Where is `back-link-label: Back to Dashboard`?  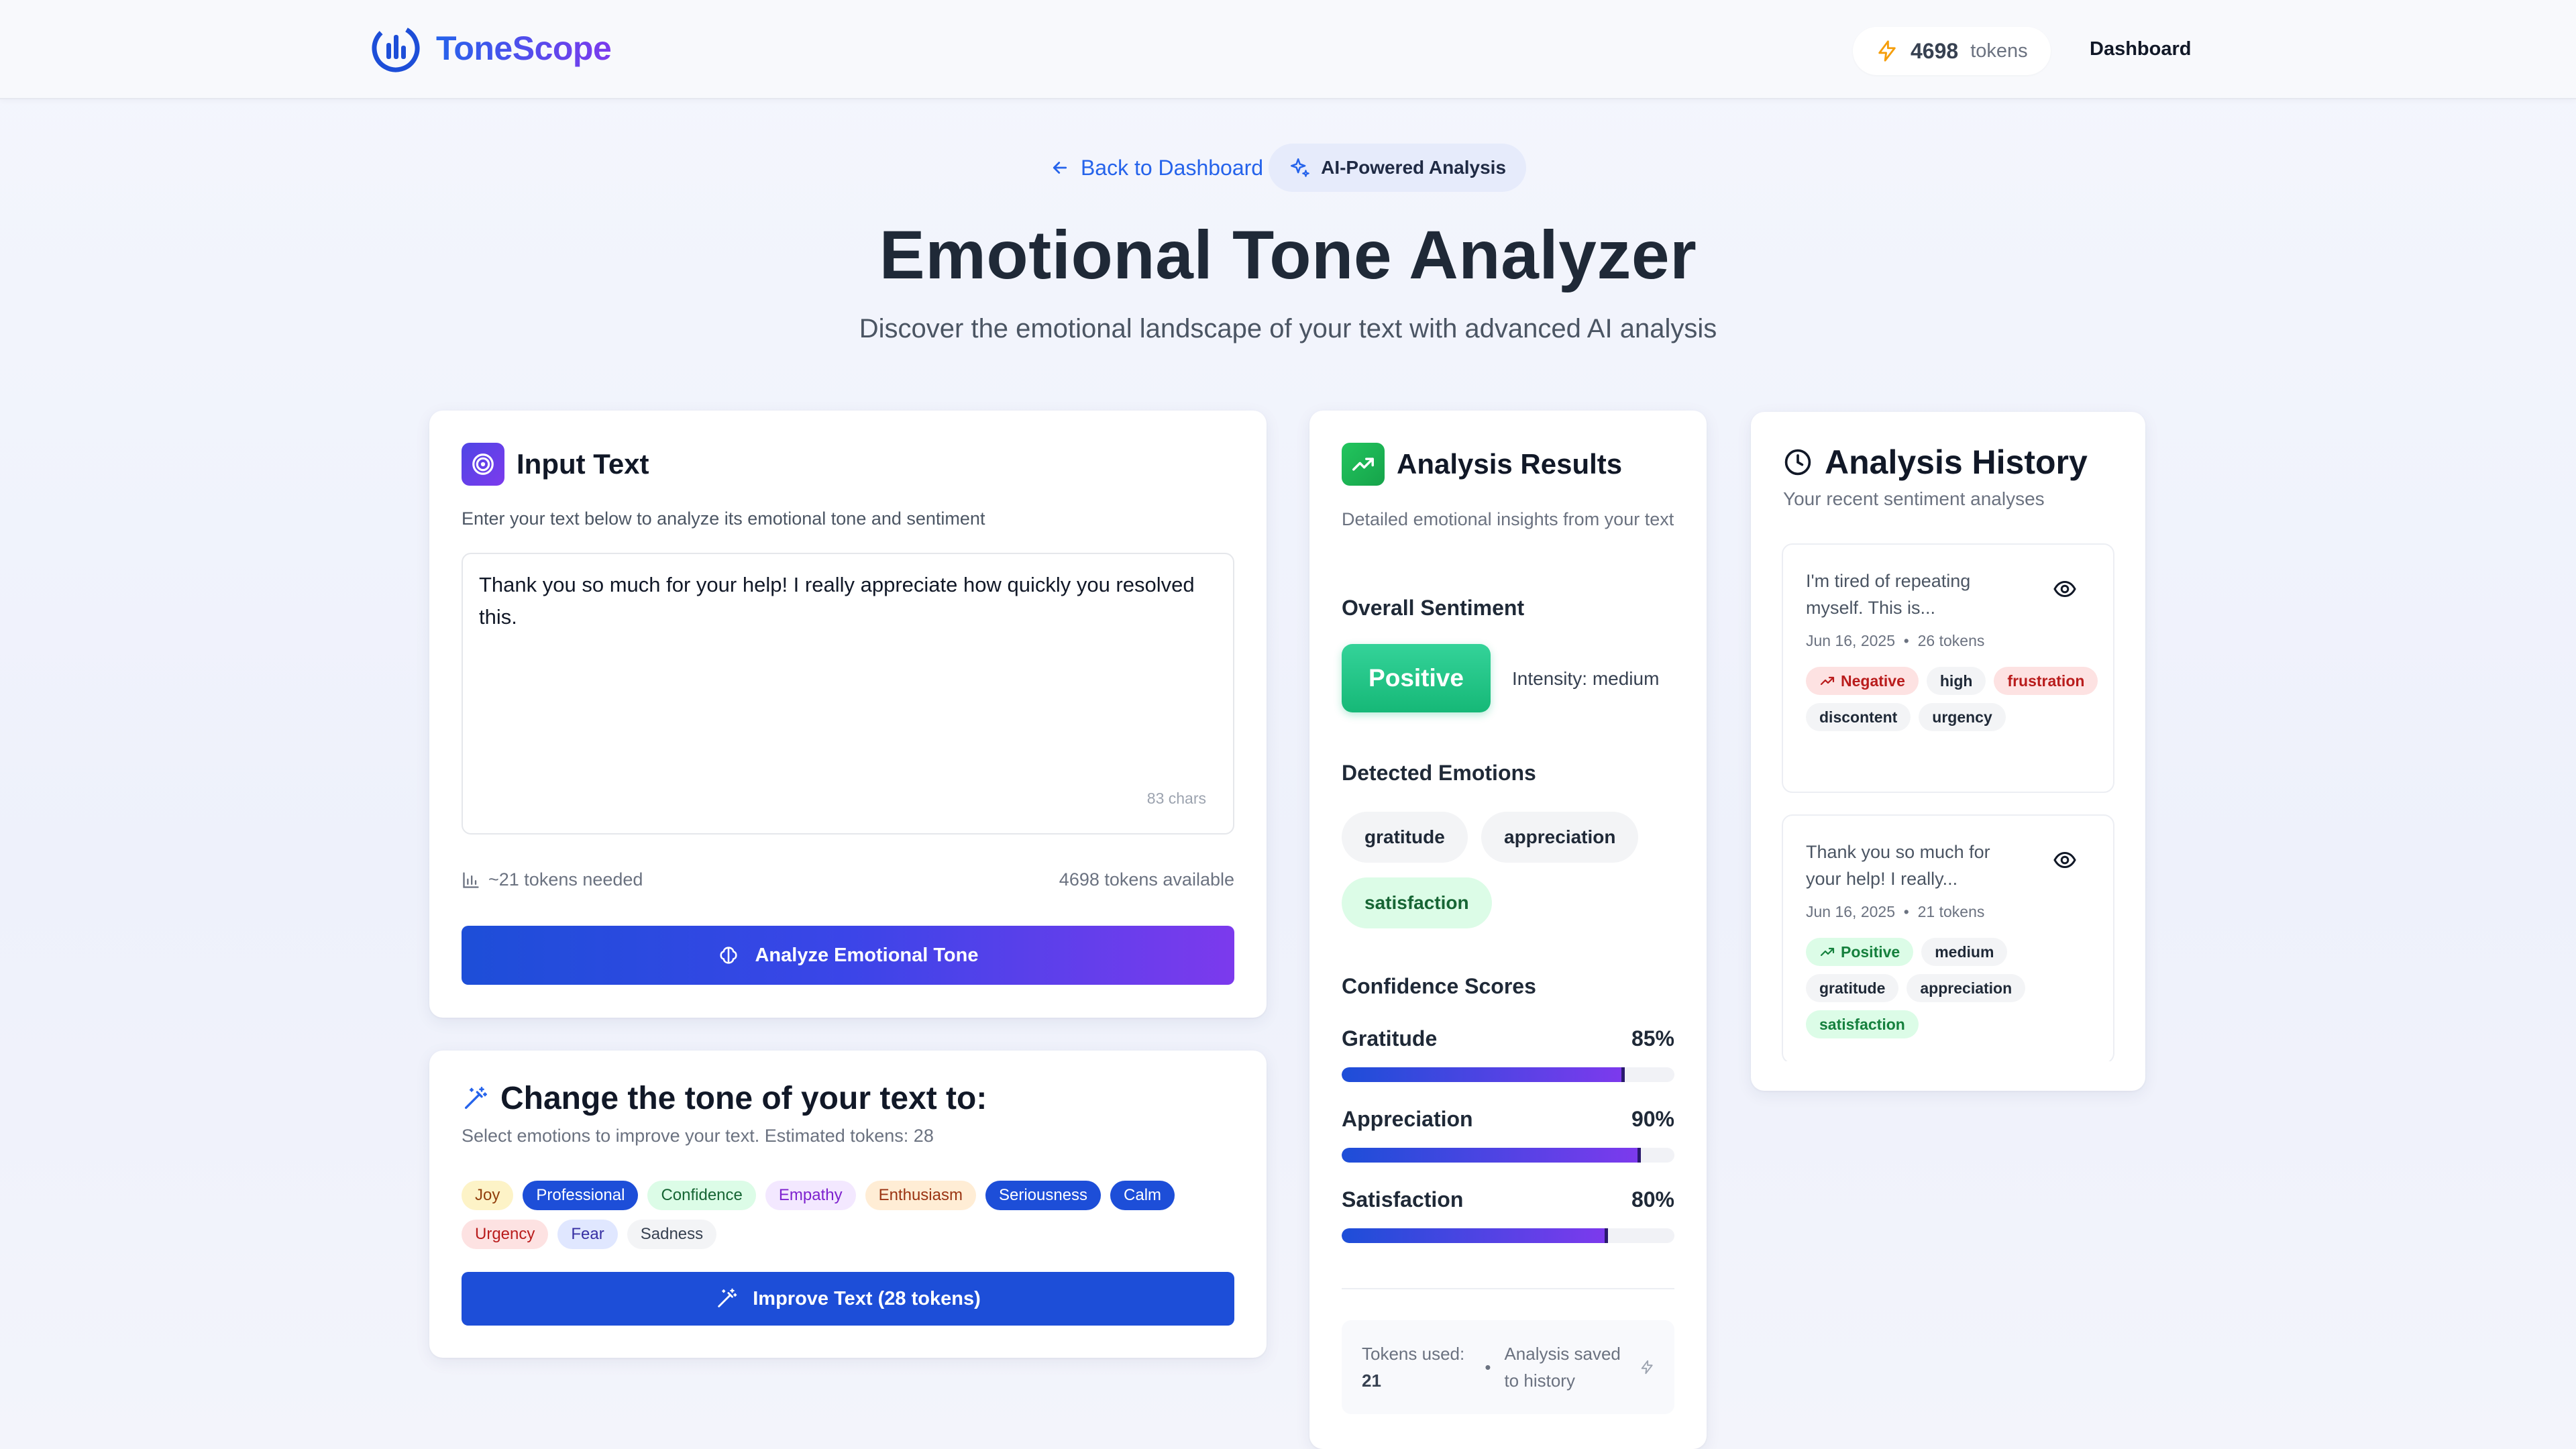 back-link-label: Back to Dashboard is located at coordinates (1172, 167).